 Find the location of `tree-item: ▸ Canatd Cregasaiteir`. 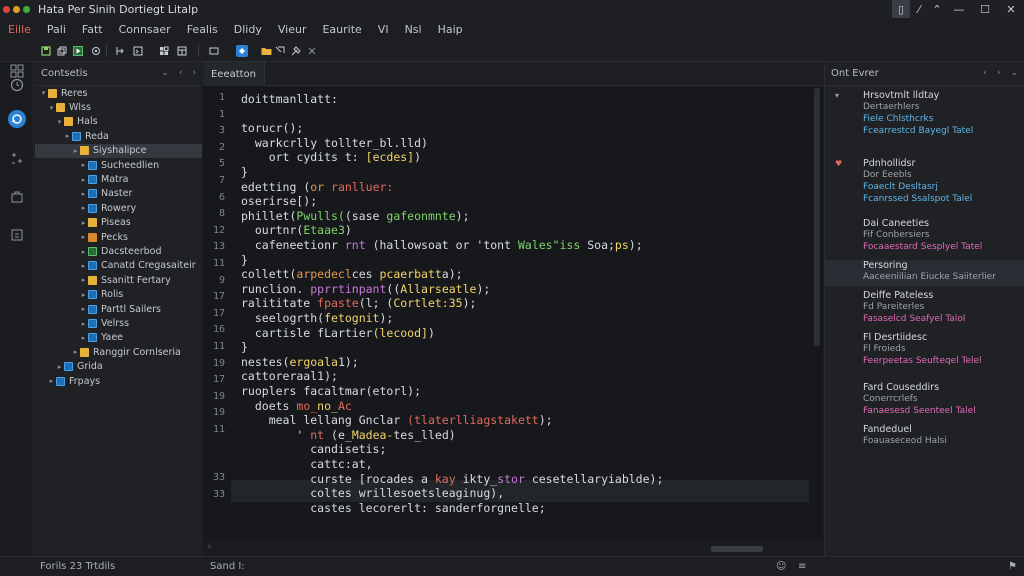

tree-item: ▸ Canatd Cregasaiteir is located at coordinates (118, 266).